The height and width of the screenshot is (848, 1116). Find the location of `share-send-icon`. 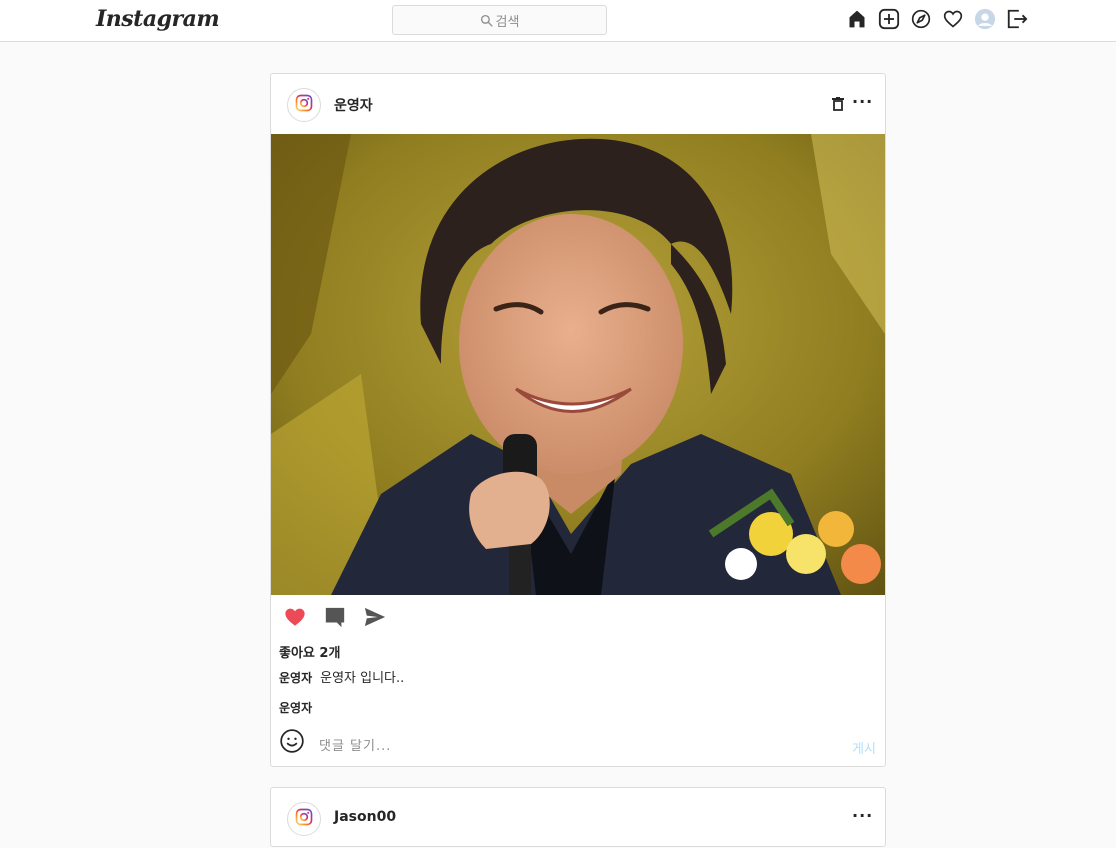

share-send-icon is located at coordinates (375, 617).